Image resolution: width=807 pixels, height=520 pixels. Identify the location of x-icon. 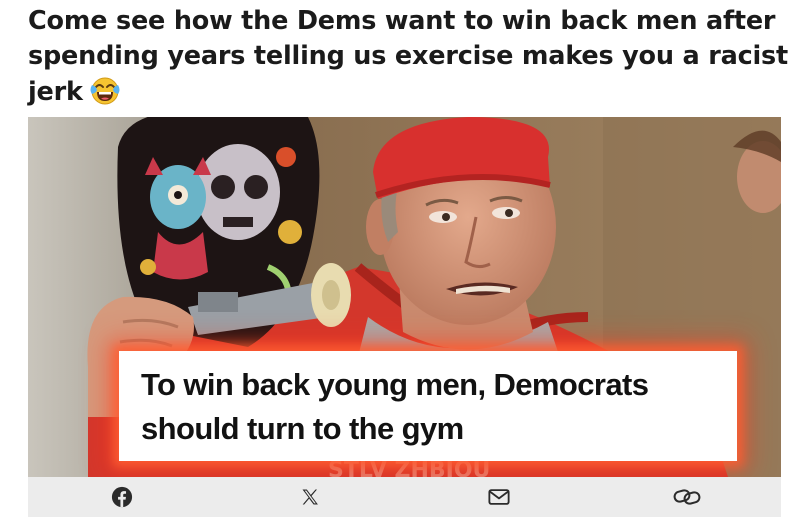
(310, 497).